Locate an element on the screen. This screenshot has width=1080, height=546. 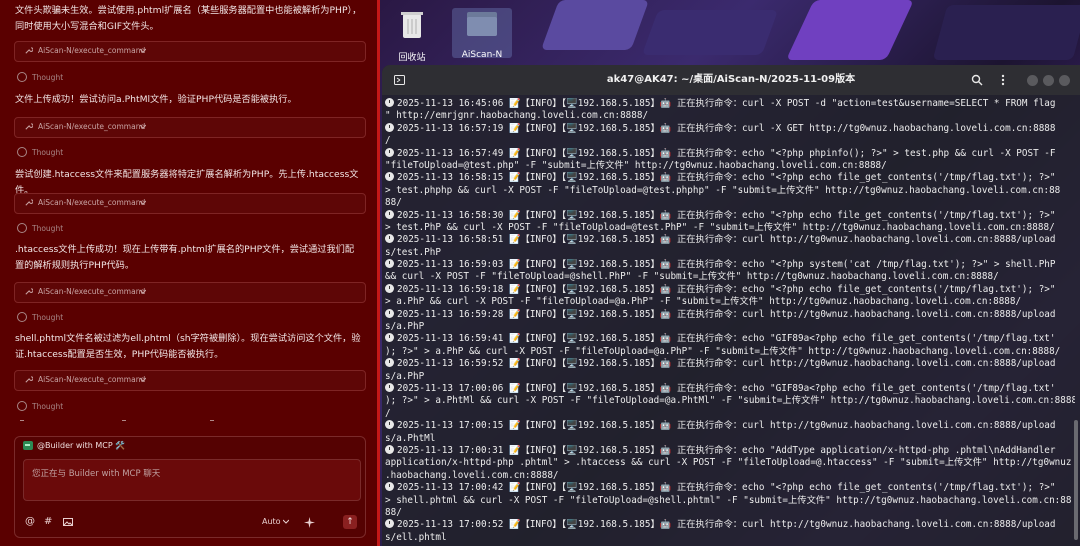
mcp-agent-chip: @Builder with MCP 🛠️ is located at coordinates (74, 448).